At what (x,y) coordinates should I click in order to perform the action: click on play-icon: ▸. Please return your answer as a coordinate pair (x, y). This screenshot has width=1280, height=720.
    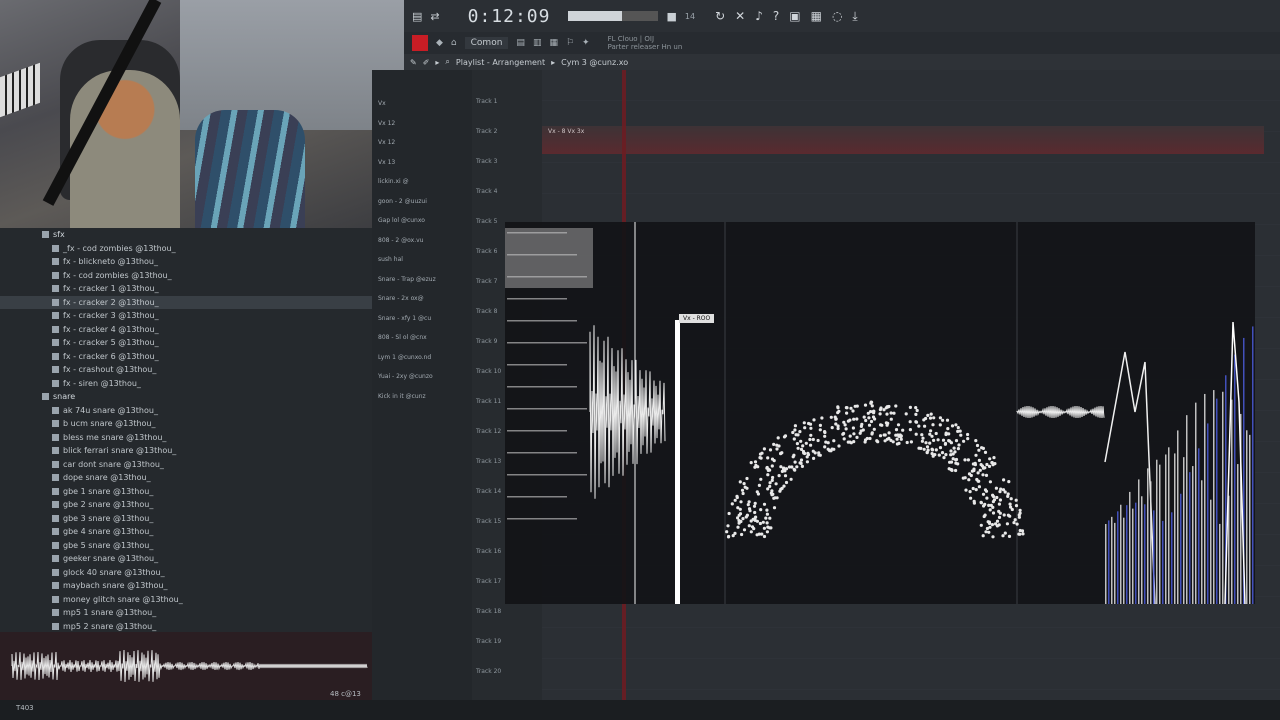
    Looking at the image, I should click on (437, 62).